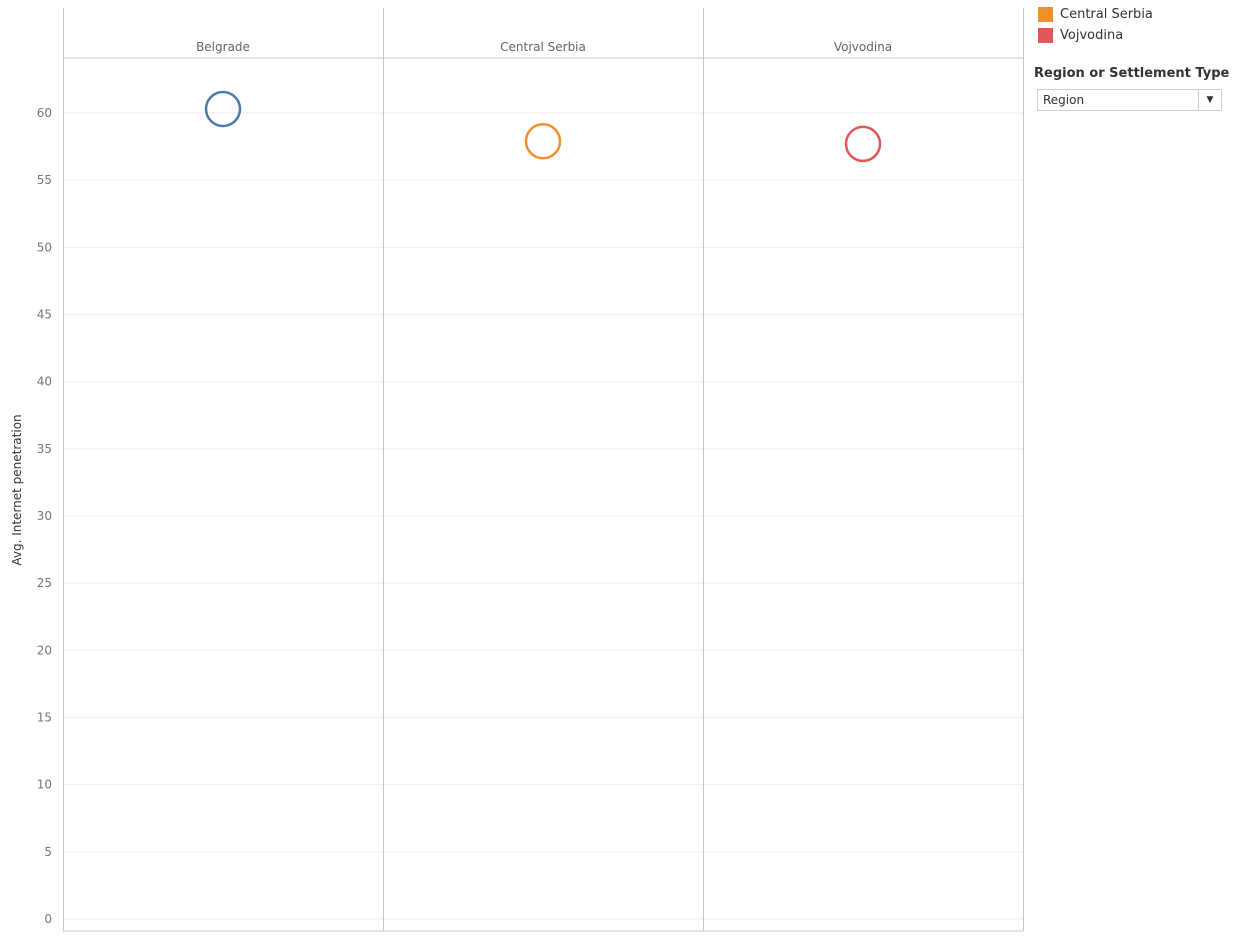 The image size is (1235, 943). What do you see at coordinates (44, 583) in the screenshot?
I see `y-tick-label-25: 25` at bounding box center [44, 583].